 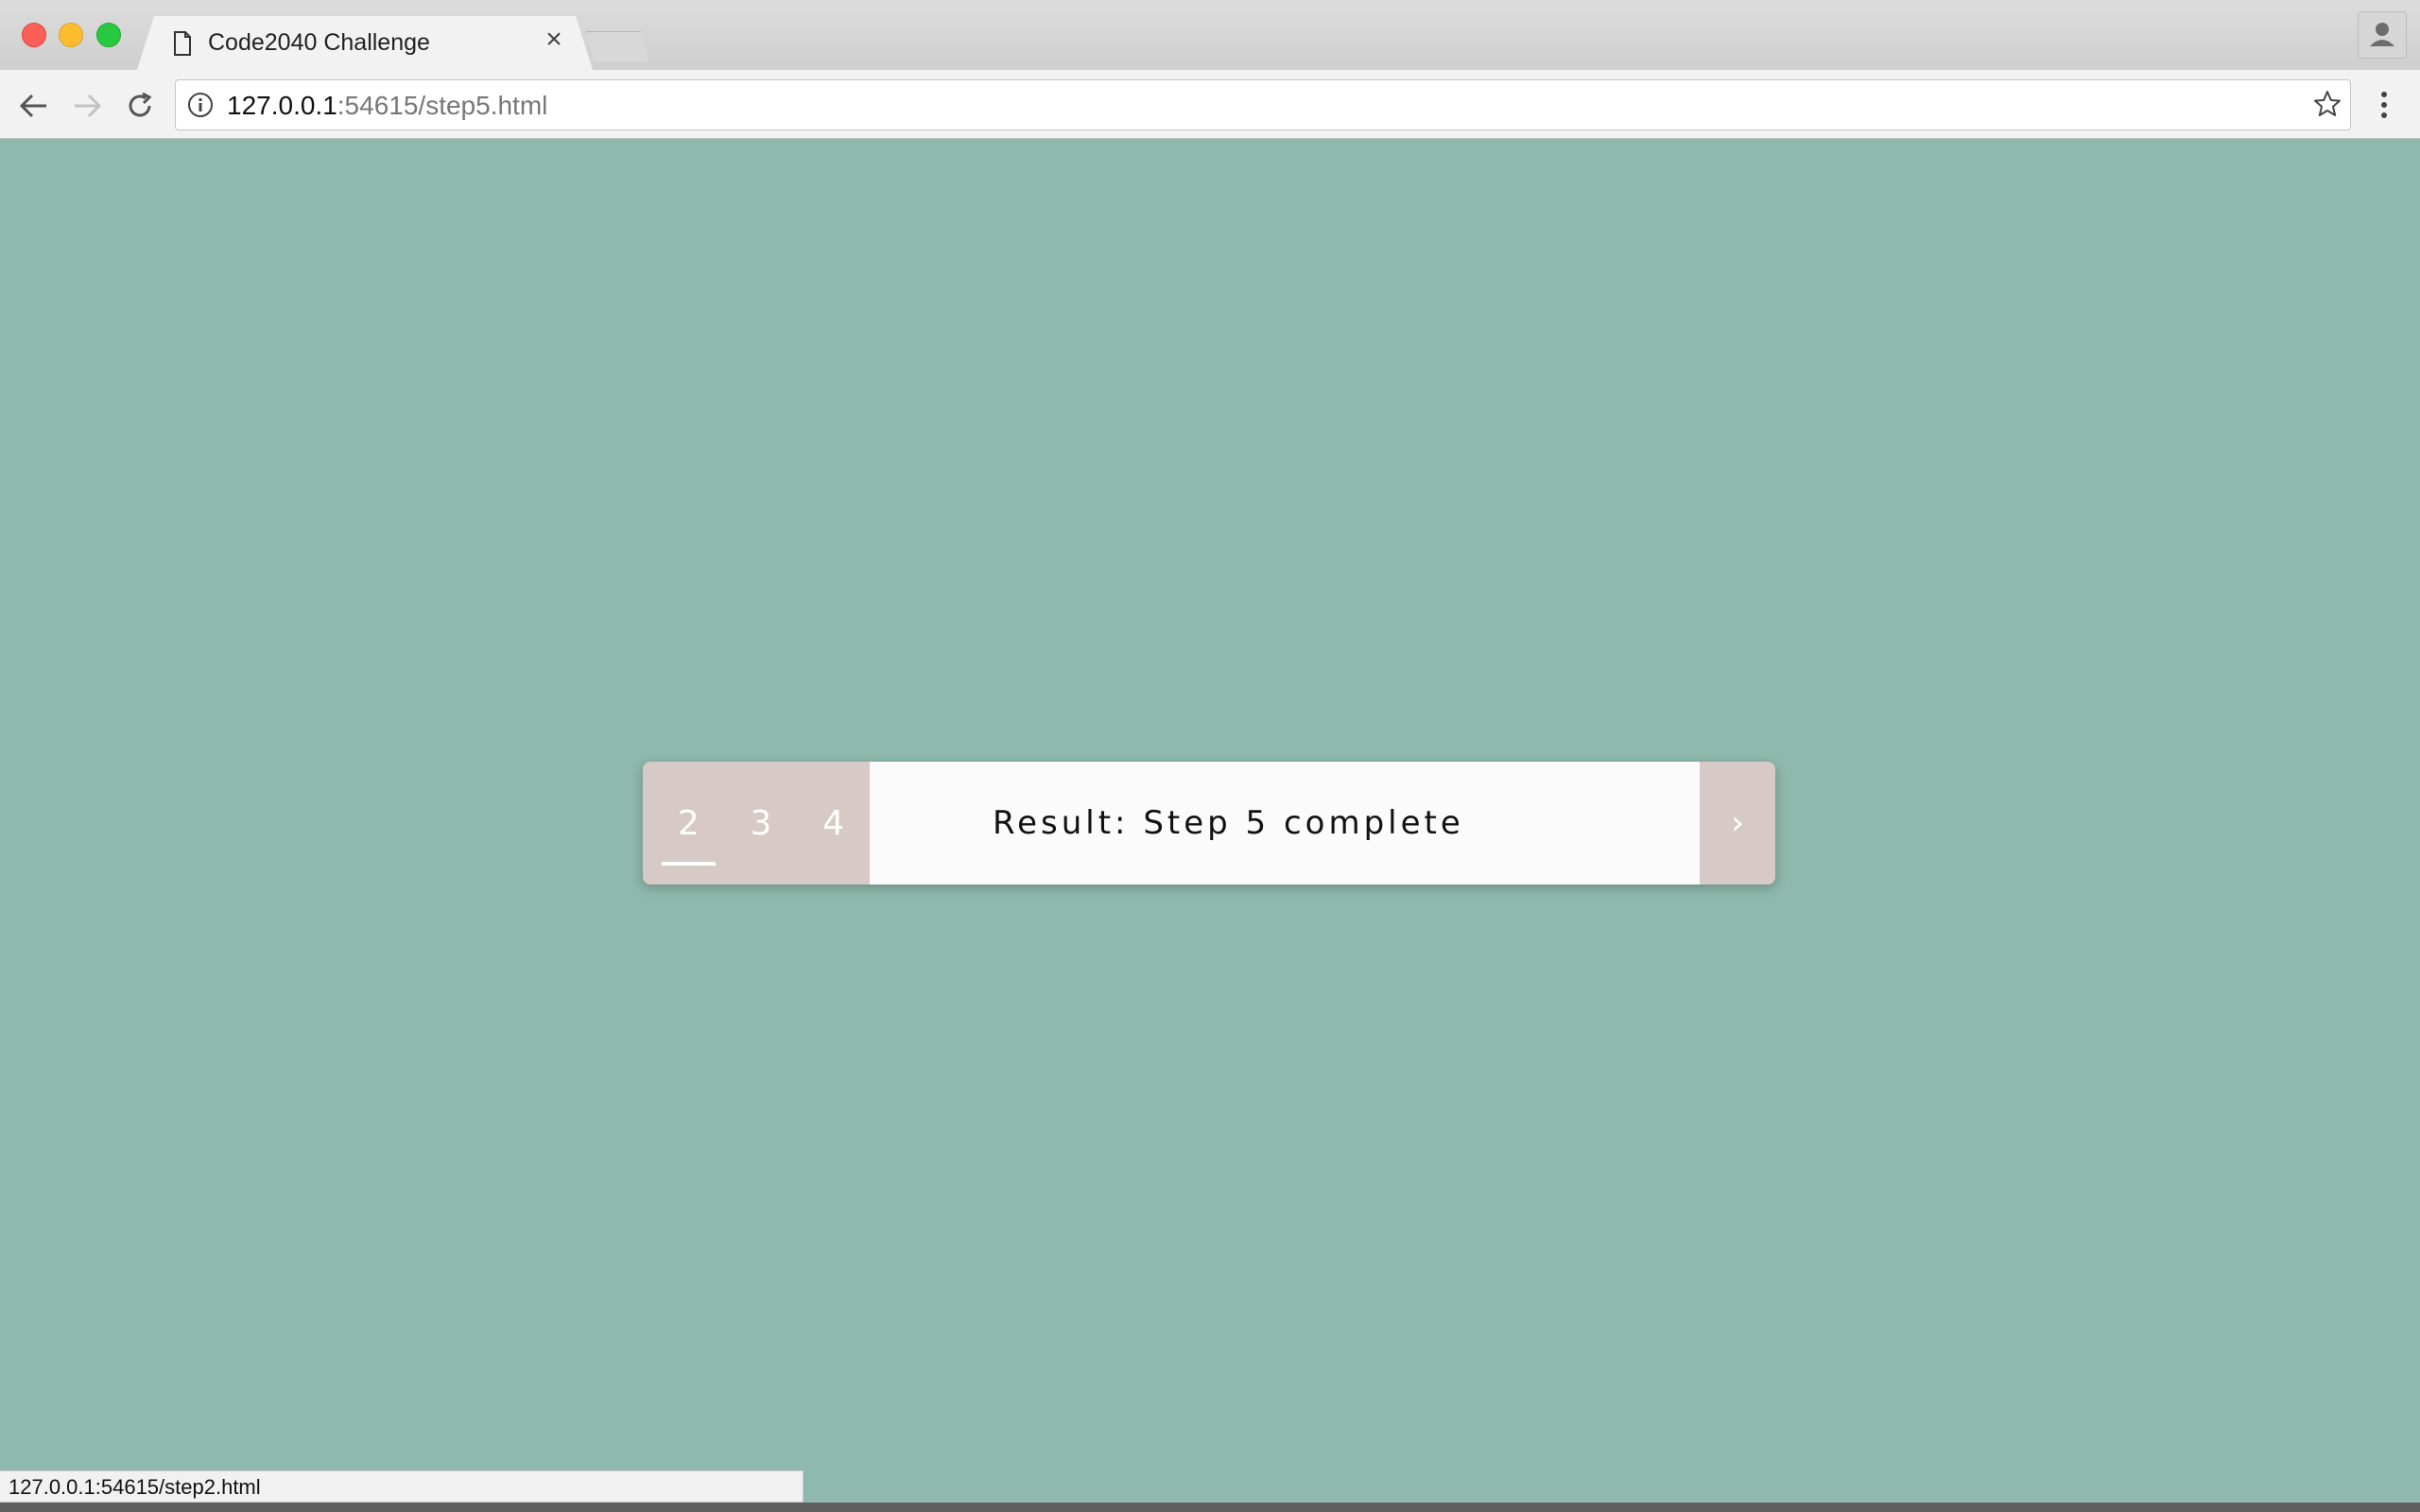 I want to click on back-icon, so click(x=32, y=106).